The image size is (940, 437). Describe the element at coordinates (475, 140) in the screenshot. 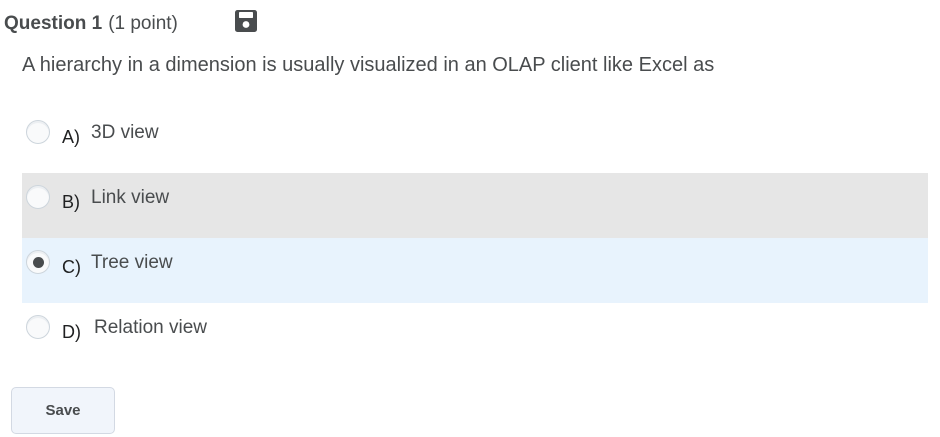

I see `choice-a: A) 3D view` at that location.